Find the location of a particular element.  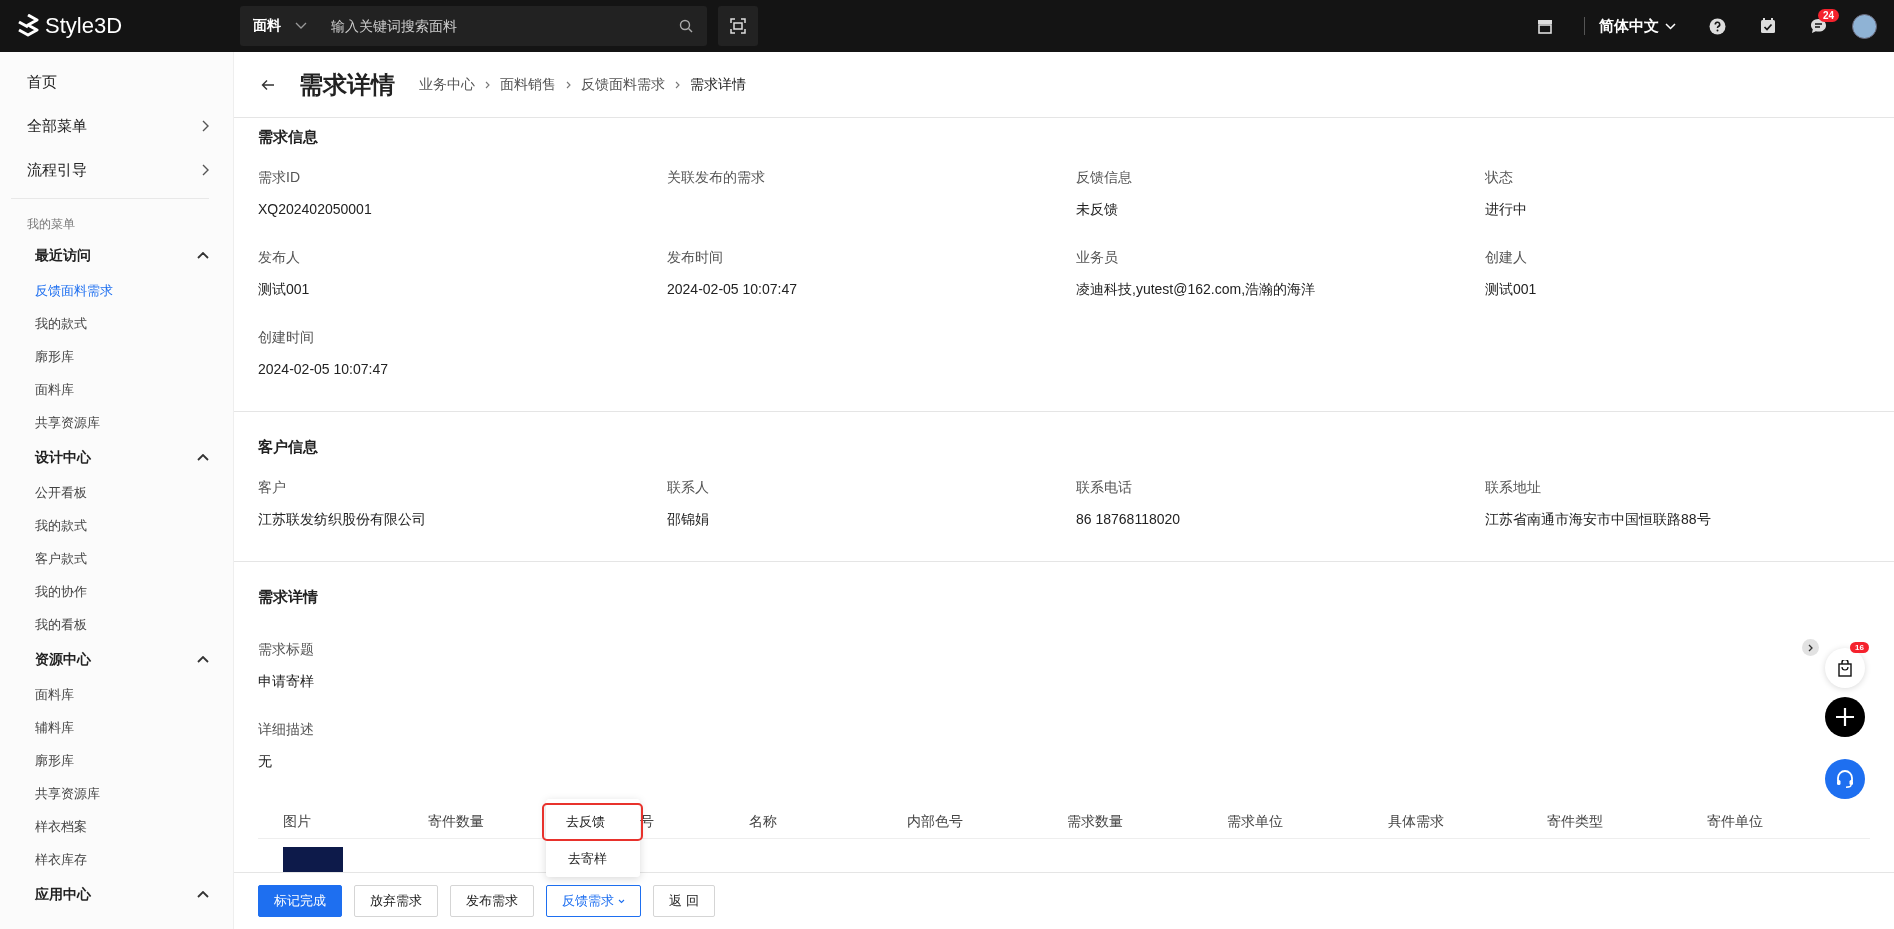

search-field: 面料 输入关键词搜索面料 is located at coordinates (473, 26).